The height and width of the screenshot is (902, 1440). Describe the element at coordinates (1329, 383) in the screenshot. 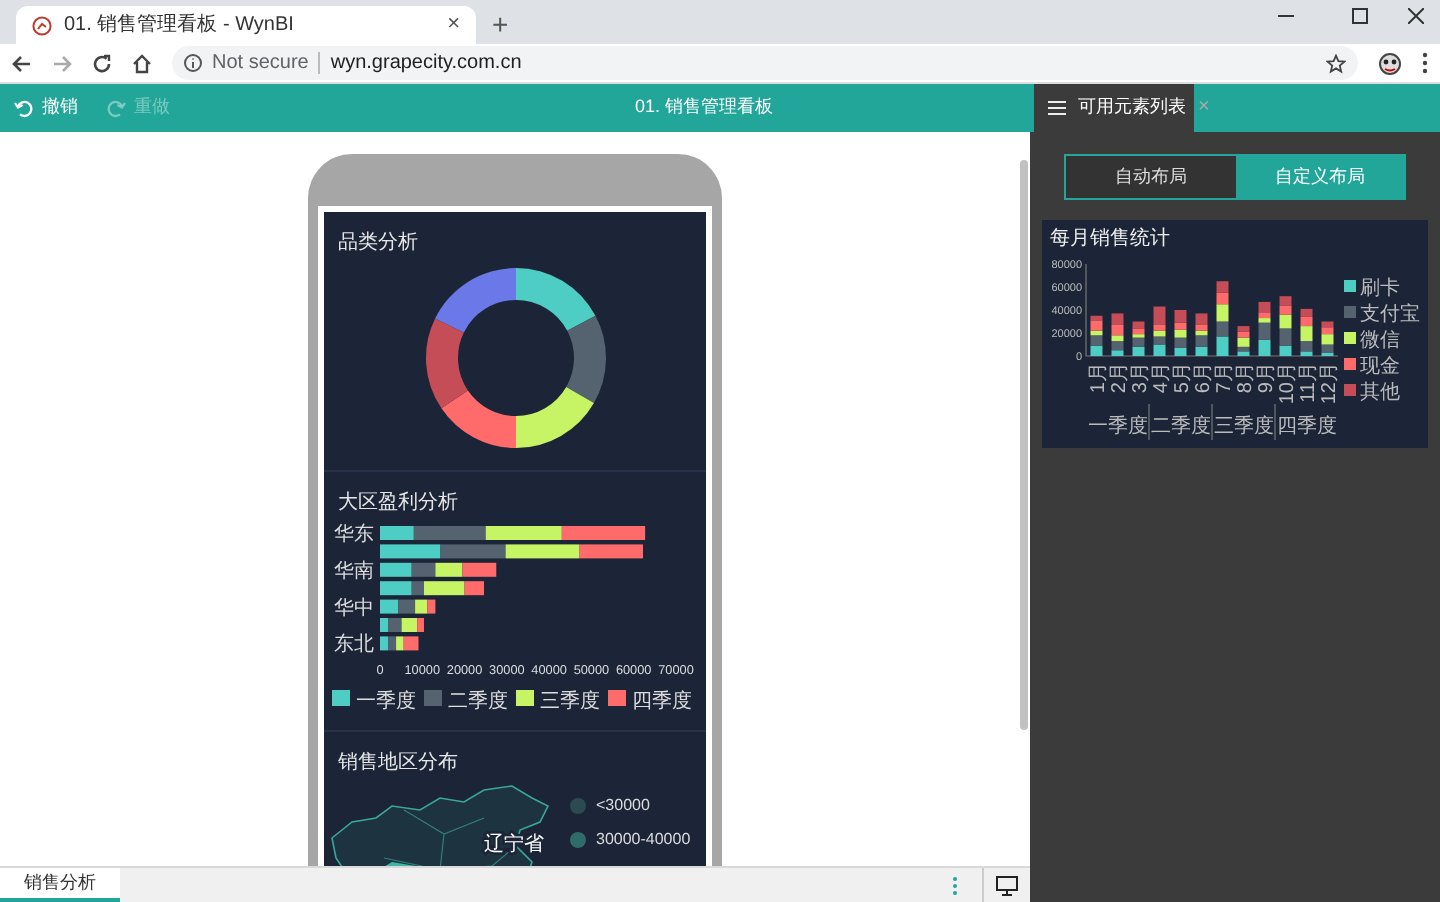

I see `axis-label: 12月` at that location.